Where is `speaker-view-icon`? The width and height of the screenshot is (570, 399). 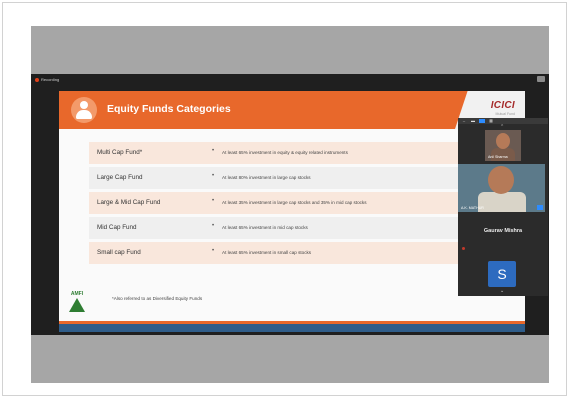
speaker-view-icon is located at coordinates (482, 121).